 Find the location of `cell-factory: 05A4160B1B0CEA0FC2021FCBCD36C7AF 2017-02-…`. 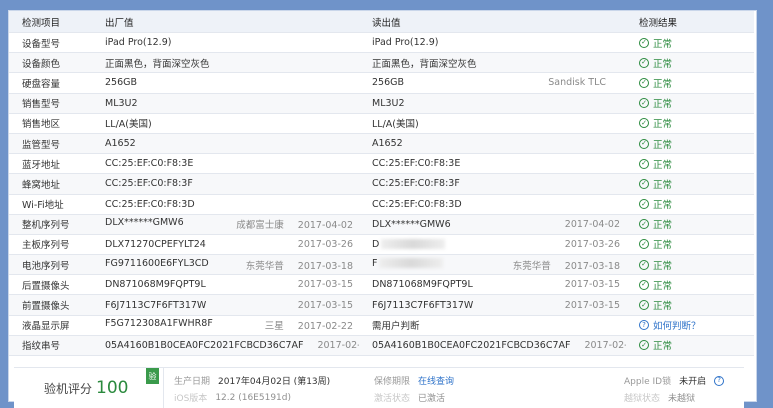

cell-factory: 05A4160B1B0CEA0FC2021FCBCD36C7AF 2017-02-… is located at coordinates (225, 346).